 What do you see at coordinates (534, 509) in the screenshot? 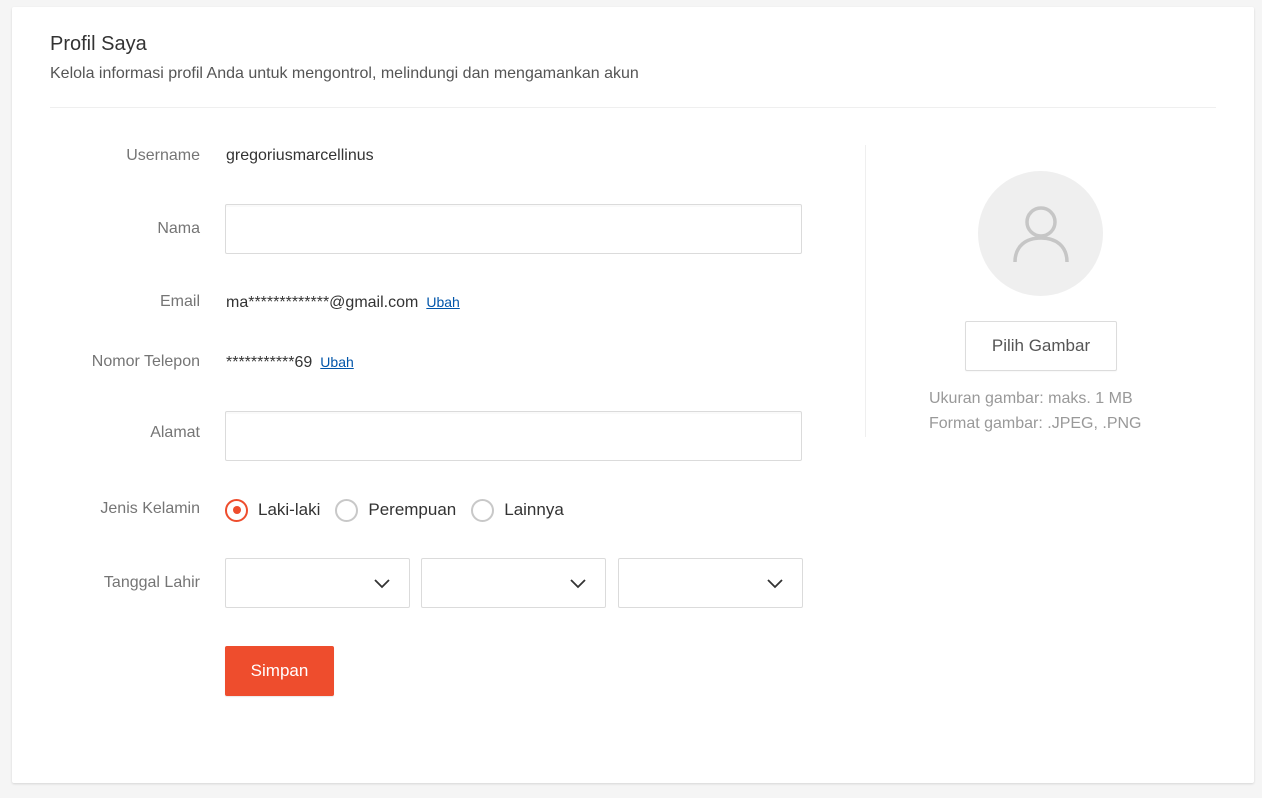
I see `gender-option-label: Lainnya` at bounding box center [534, 509].